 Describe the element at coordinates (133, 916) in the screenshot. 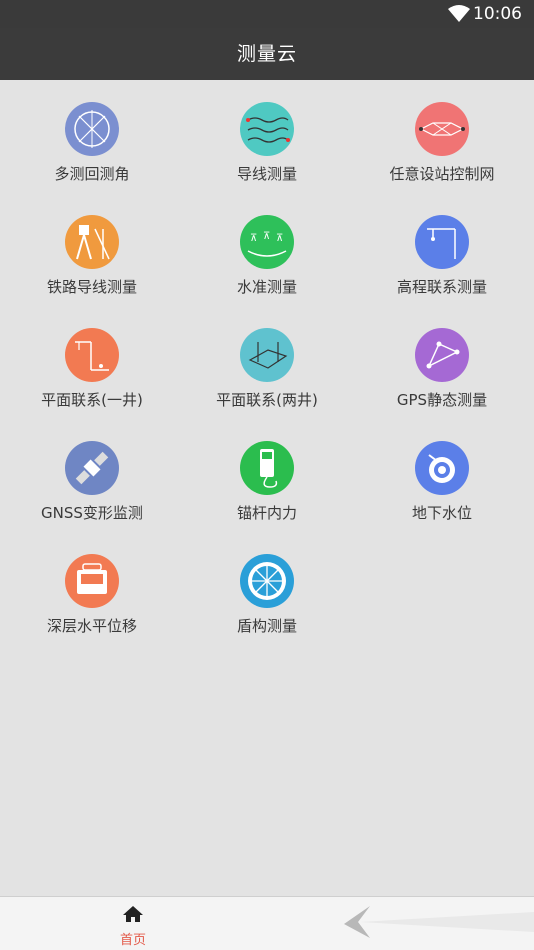

I see `home-icon` at that location.